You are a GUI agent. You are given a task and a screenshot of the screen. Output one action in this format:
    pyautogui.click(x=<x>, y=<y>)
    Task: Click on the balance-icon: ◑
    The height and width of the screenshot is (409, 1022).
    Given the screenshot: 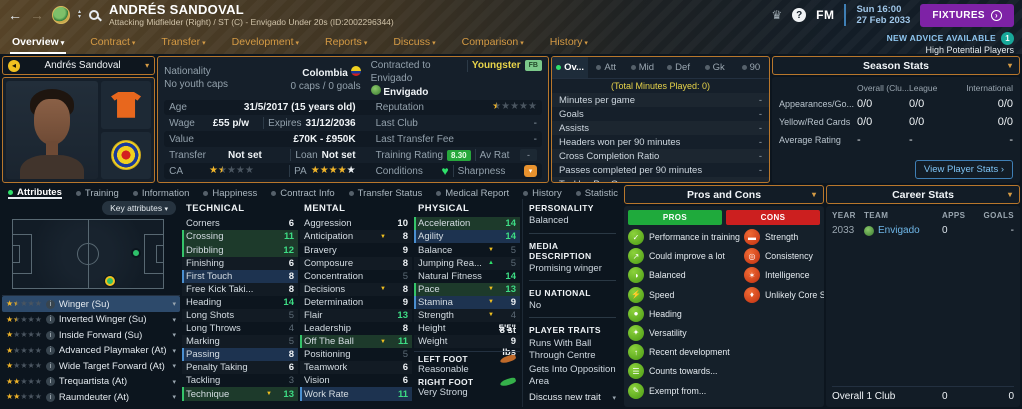 What is the action you would take?
    pyautogui.click(x=636, y=275)
    